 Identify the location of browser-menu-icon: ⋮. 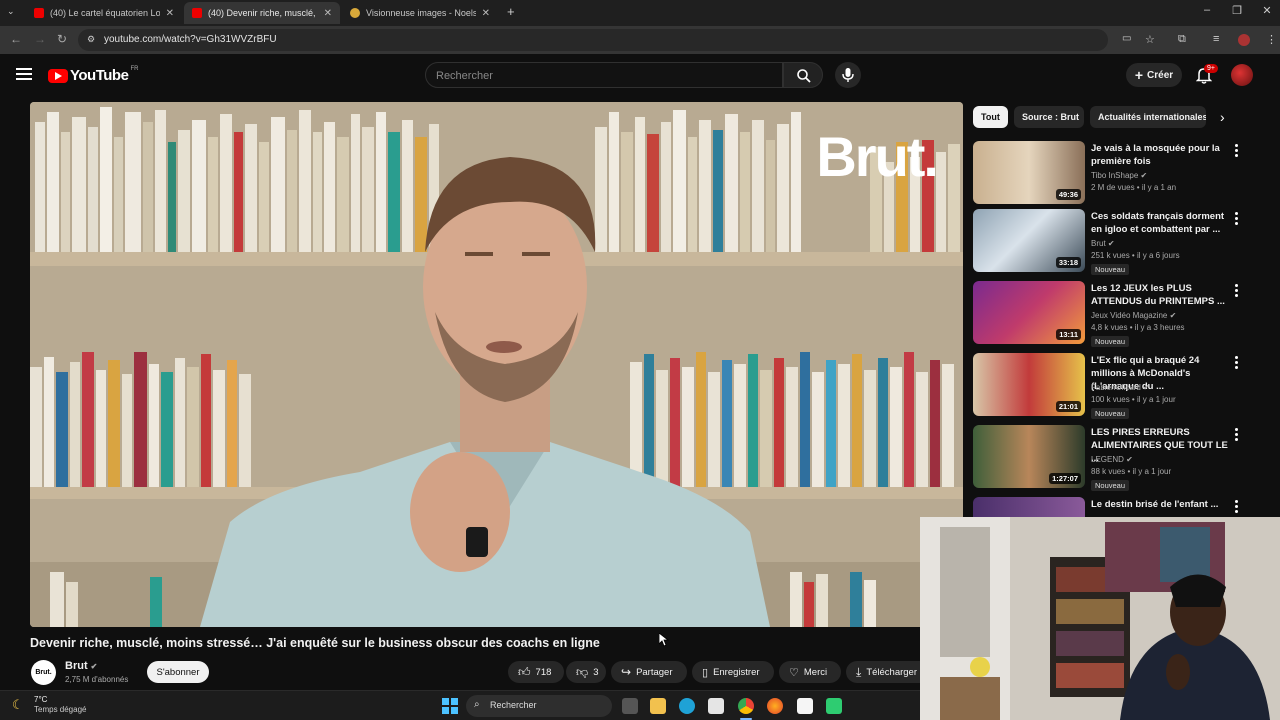
(1271, 39).